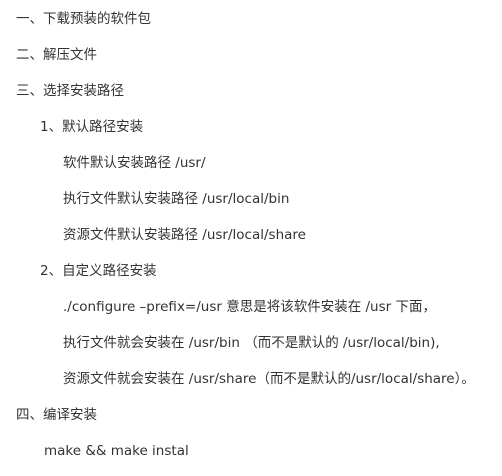 Image resolution: width=502 pixels, height=476 pixels. What do you see at coordinates (92, 127) in the screenshot?
I see `subheading-default-path: 1、默认路径安装` at bounding box center [92, 127].